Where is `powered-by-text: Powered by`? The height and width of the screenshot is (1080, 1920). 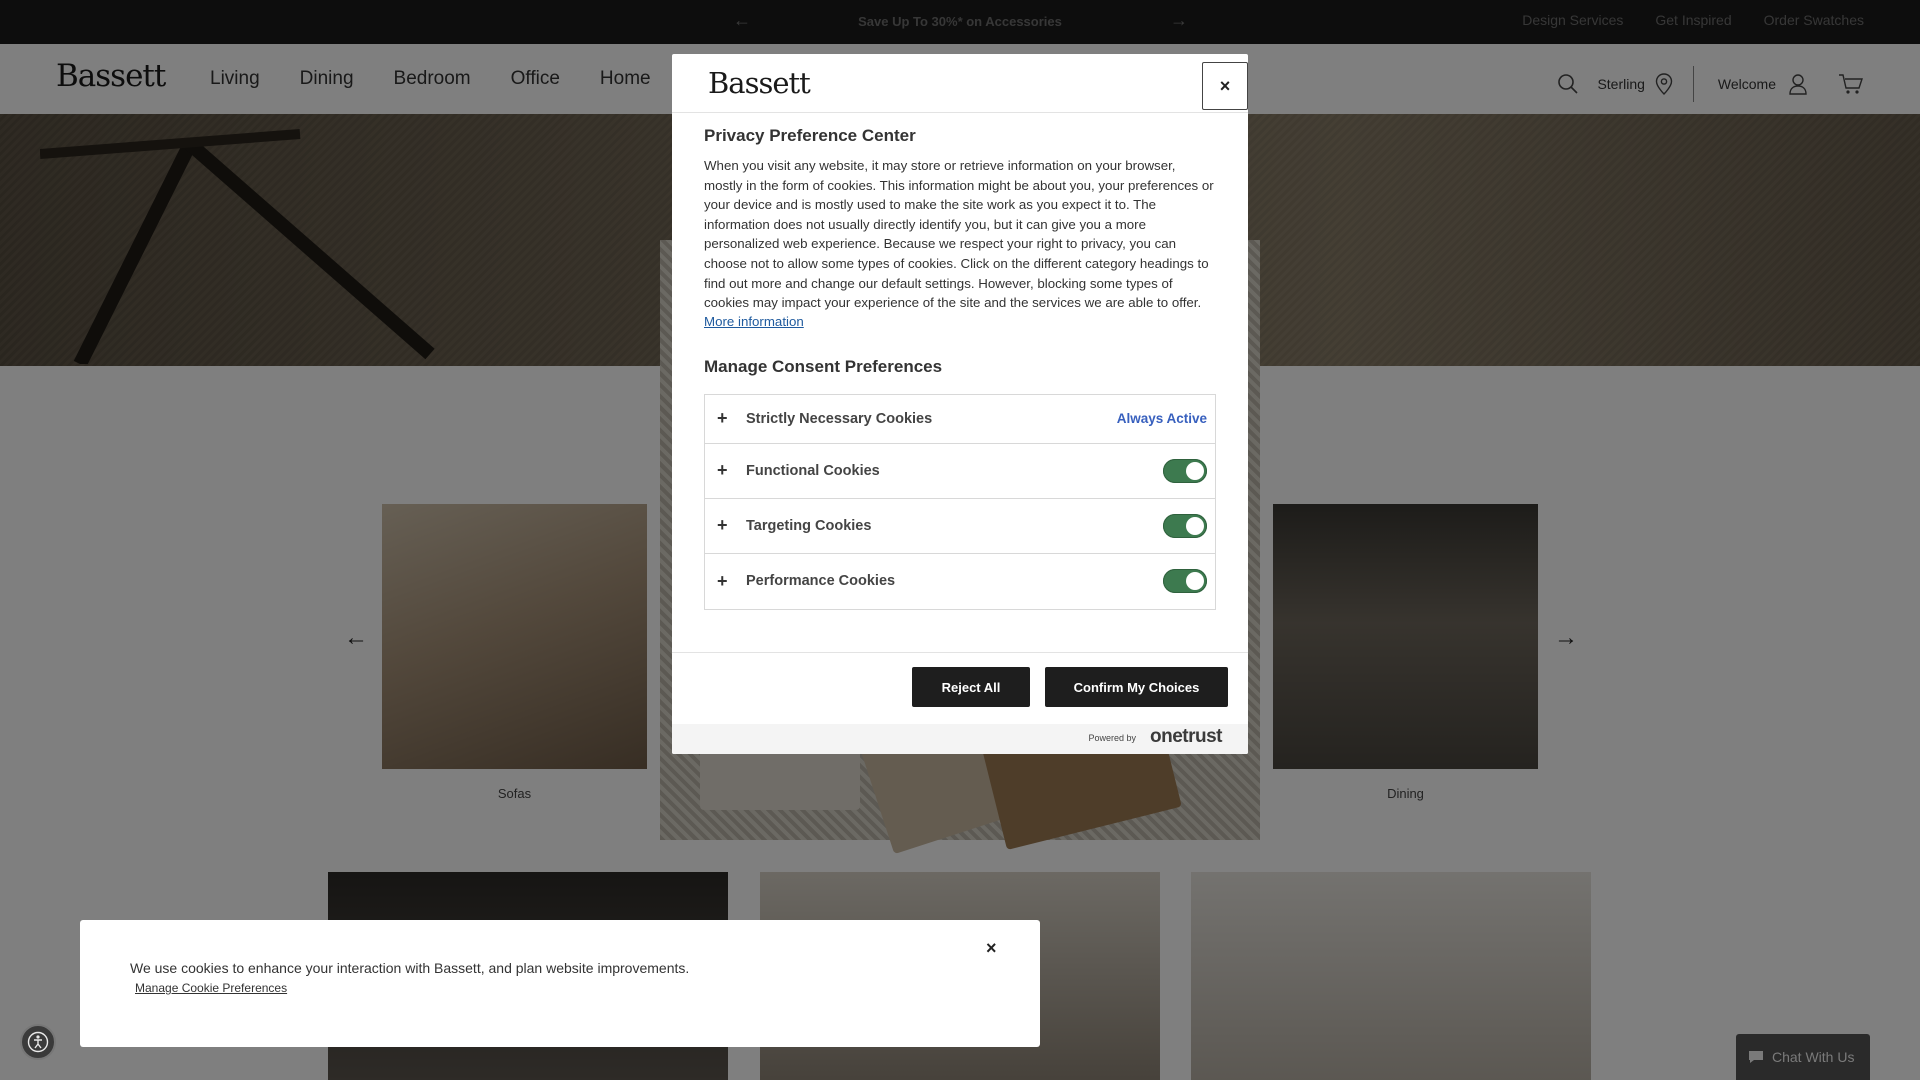 powered-by-text: Powered by is located at coordinates (1112, 738).